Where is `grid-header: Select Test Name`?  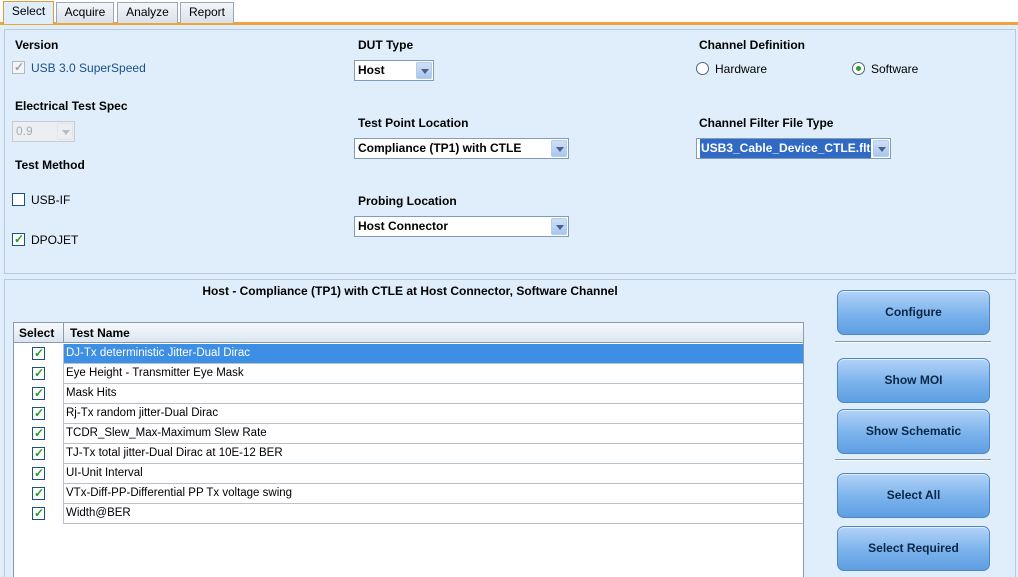
grid-header: Select Test Name is located at coordinates (408, 333).